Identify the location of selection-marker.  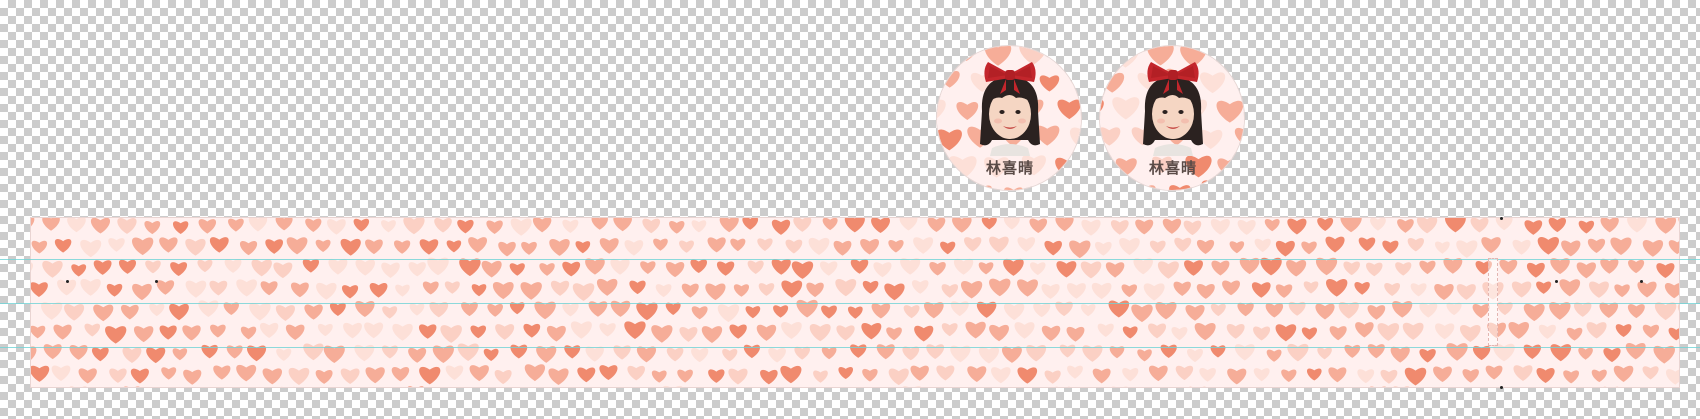
(1493, 302).